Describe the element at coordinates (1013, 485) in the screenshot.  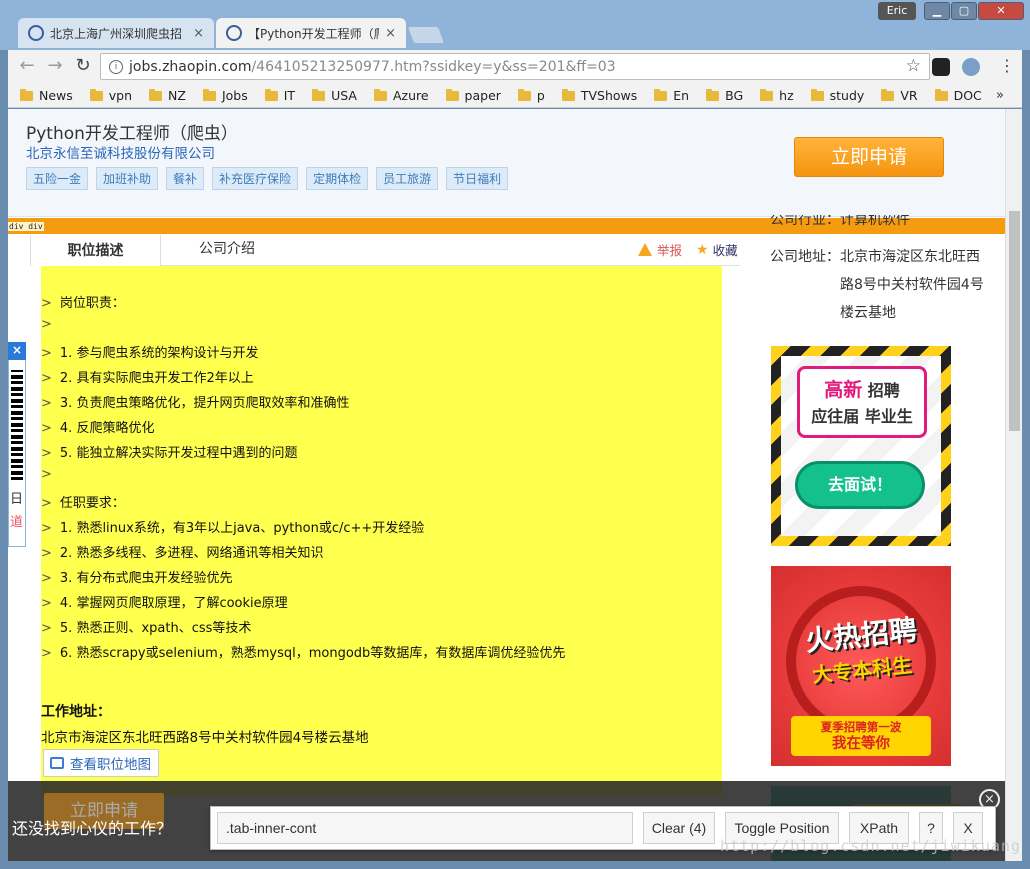
I see `page-scrollbar` at that location.